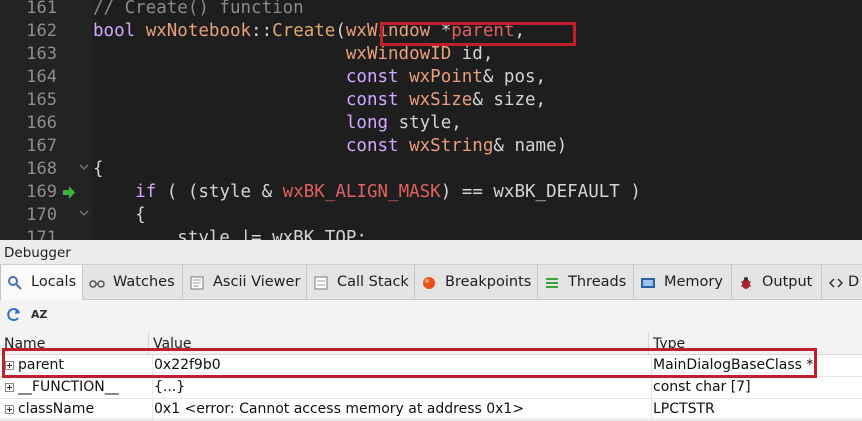 Image resolution: width=862 pixels, height=421 pixels. Describe the element at coordinates (14, 315) in the screenshot. I see `refresh-icon` at that location.